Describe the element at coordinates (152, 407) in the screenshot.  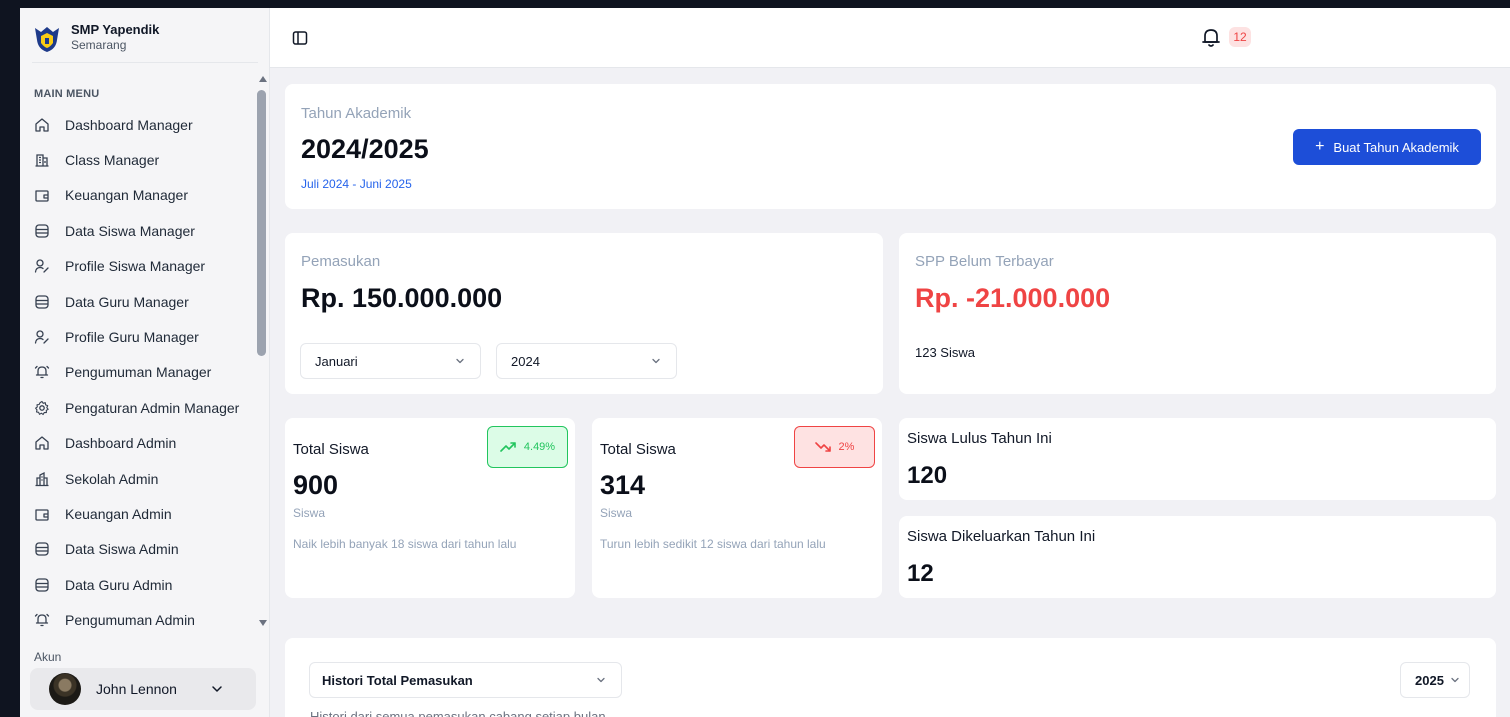
I see `sidebar-item-label: Pengaturan Admin Manager` at that location.